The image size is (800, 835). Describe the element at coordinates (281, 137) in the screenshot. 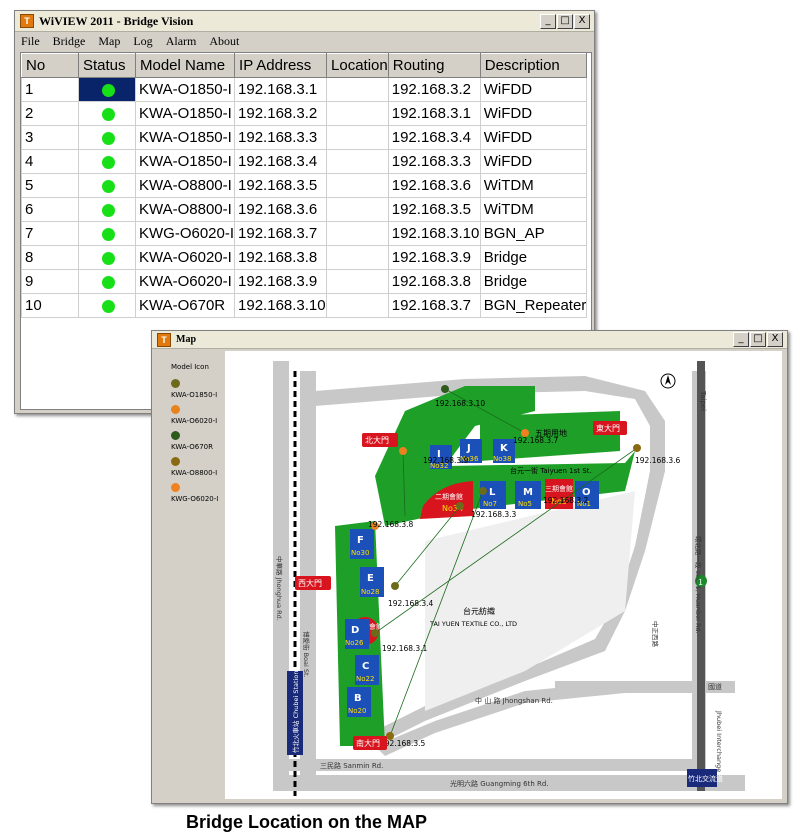

I see `cell-ip-address: 192.168.3.3` at that location.